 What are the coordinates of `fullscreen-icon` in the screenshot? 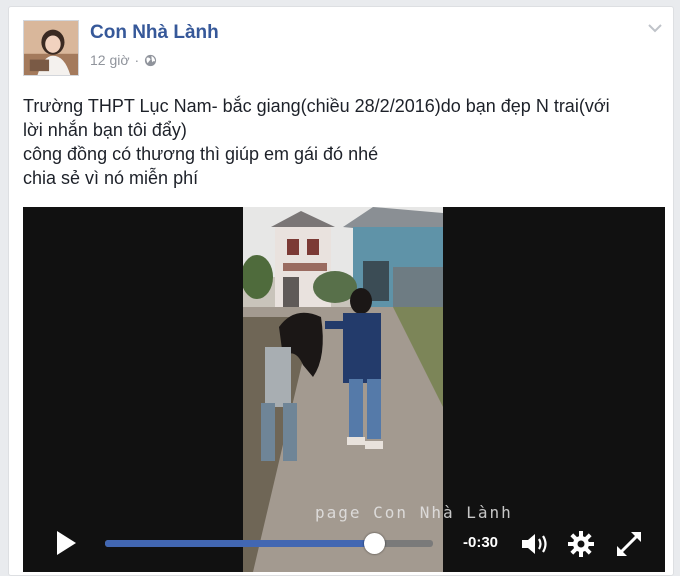 It's located at (629, 544).